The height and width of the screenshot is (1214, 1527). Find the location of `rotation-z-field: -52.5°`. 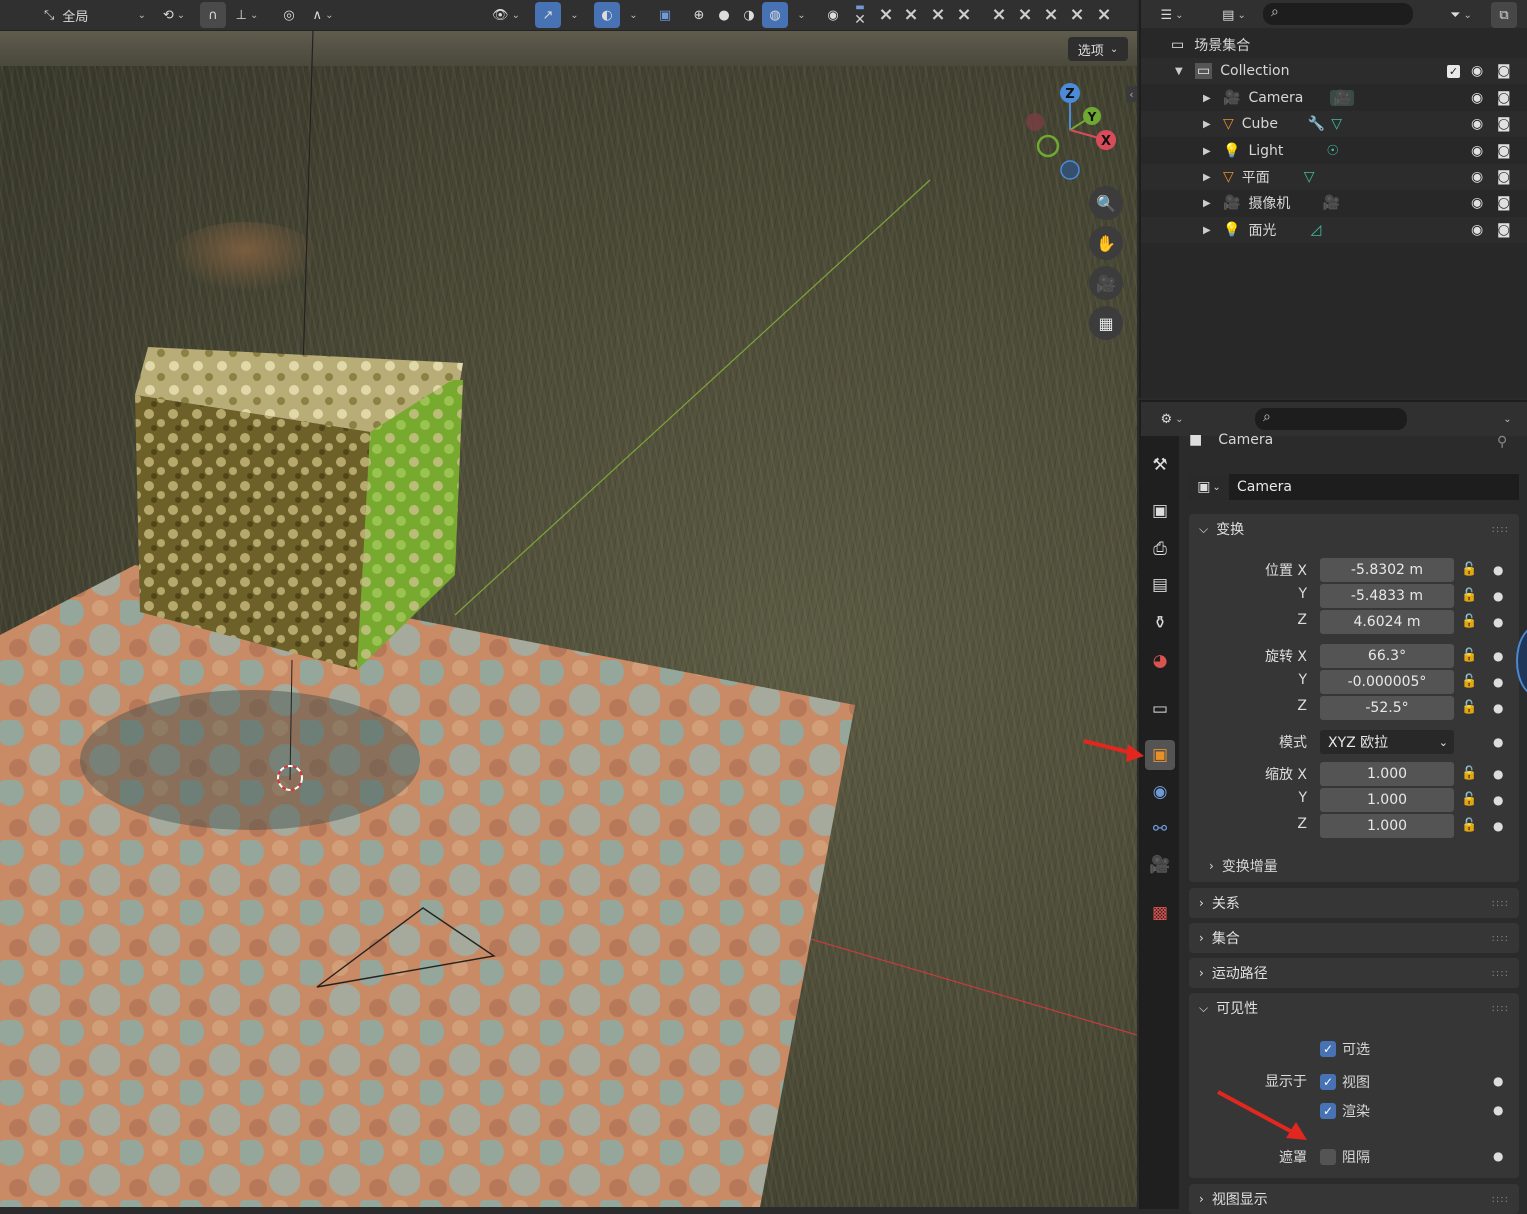

rotation-z-field: -52.5° is located at coordinates (1387, 708).